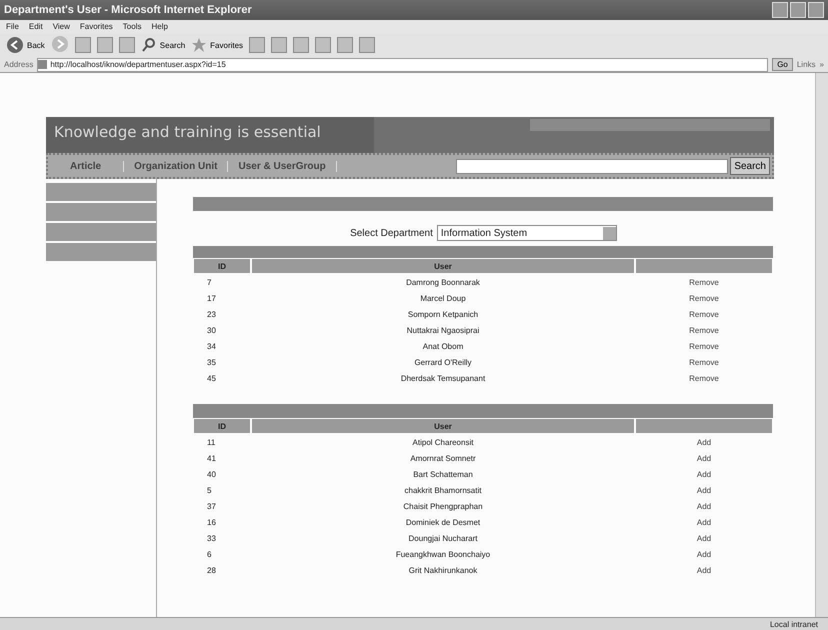 The width and height of the screenshot is (828, 630). What do you see at coordinates (128, 10) in the screenshot?
I see `window-title: Department's User - Microsoft Internet Explorer` at bounding box center [128, 10].